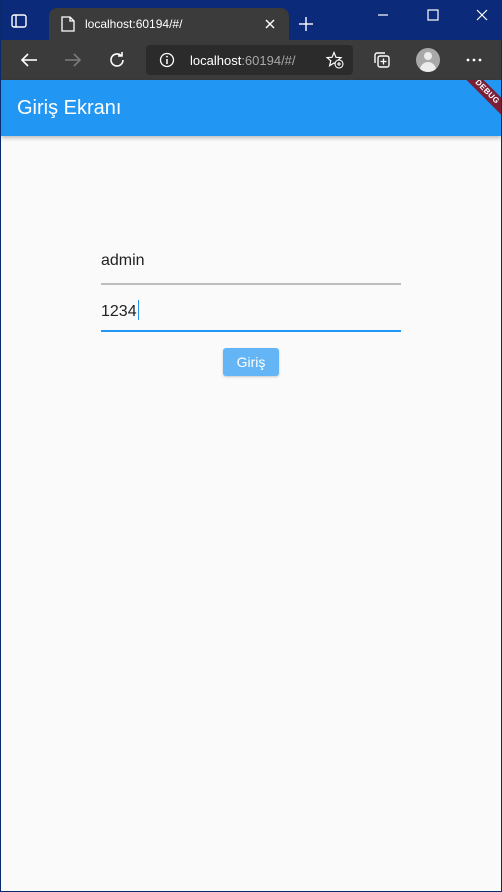  What do you see at coordinates (251, 108) in the screenshot?
I see `app-bar: Giriş Ekranı DEBUG` at bounding box center [251, 108].